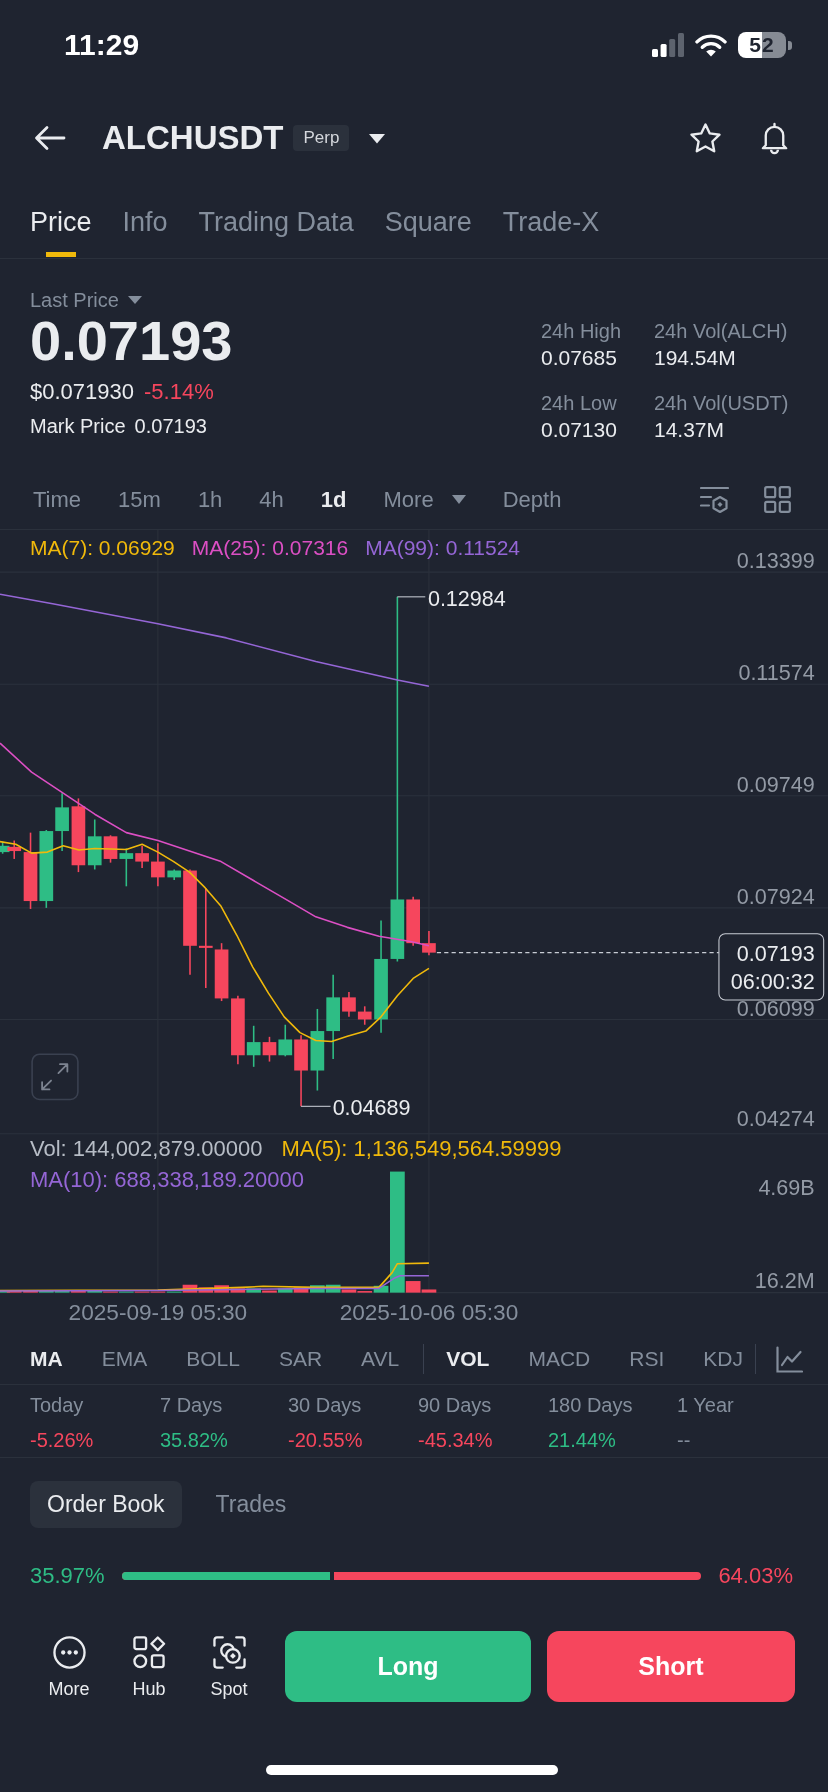 The height and width of the screenshot is (1792, 828). I want to click on tool-button: Hub, so click(149, 1666).